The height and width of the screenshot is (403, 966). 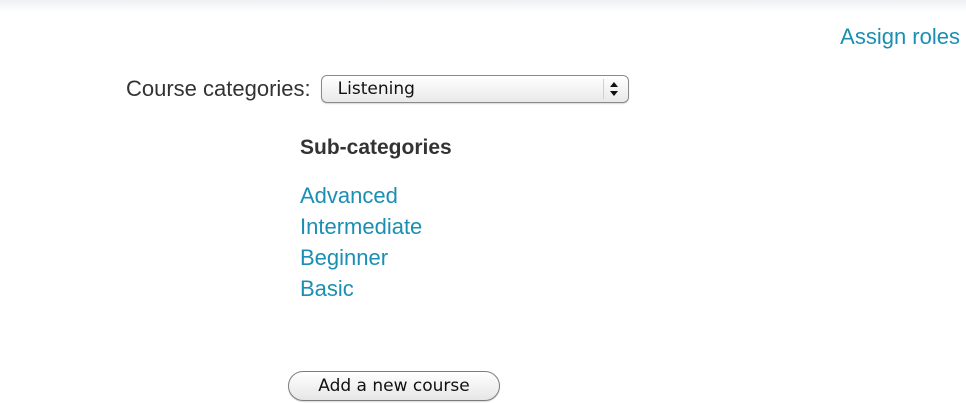 What do you see at coordinates (474, 89) in the screenshot?
I see `course-categories-select: Listening` at bounding box center [474, 89].